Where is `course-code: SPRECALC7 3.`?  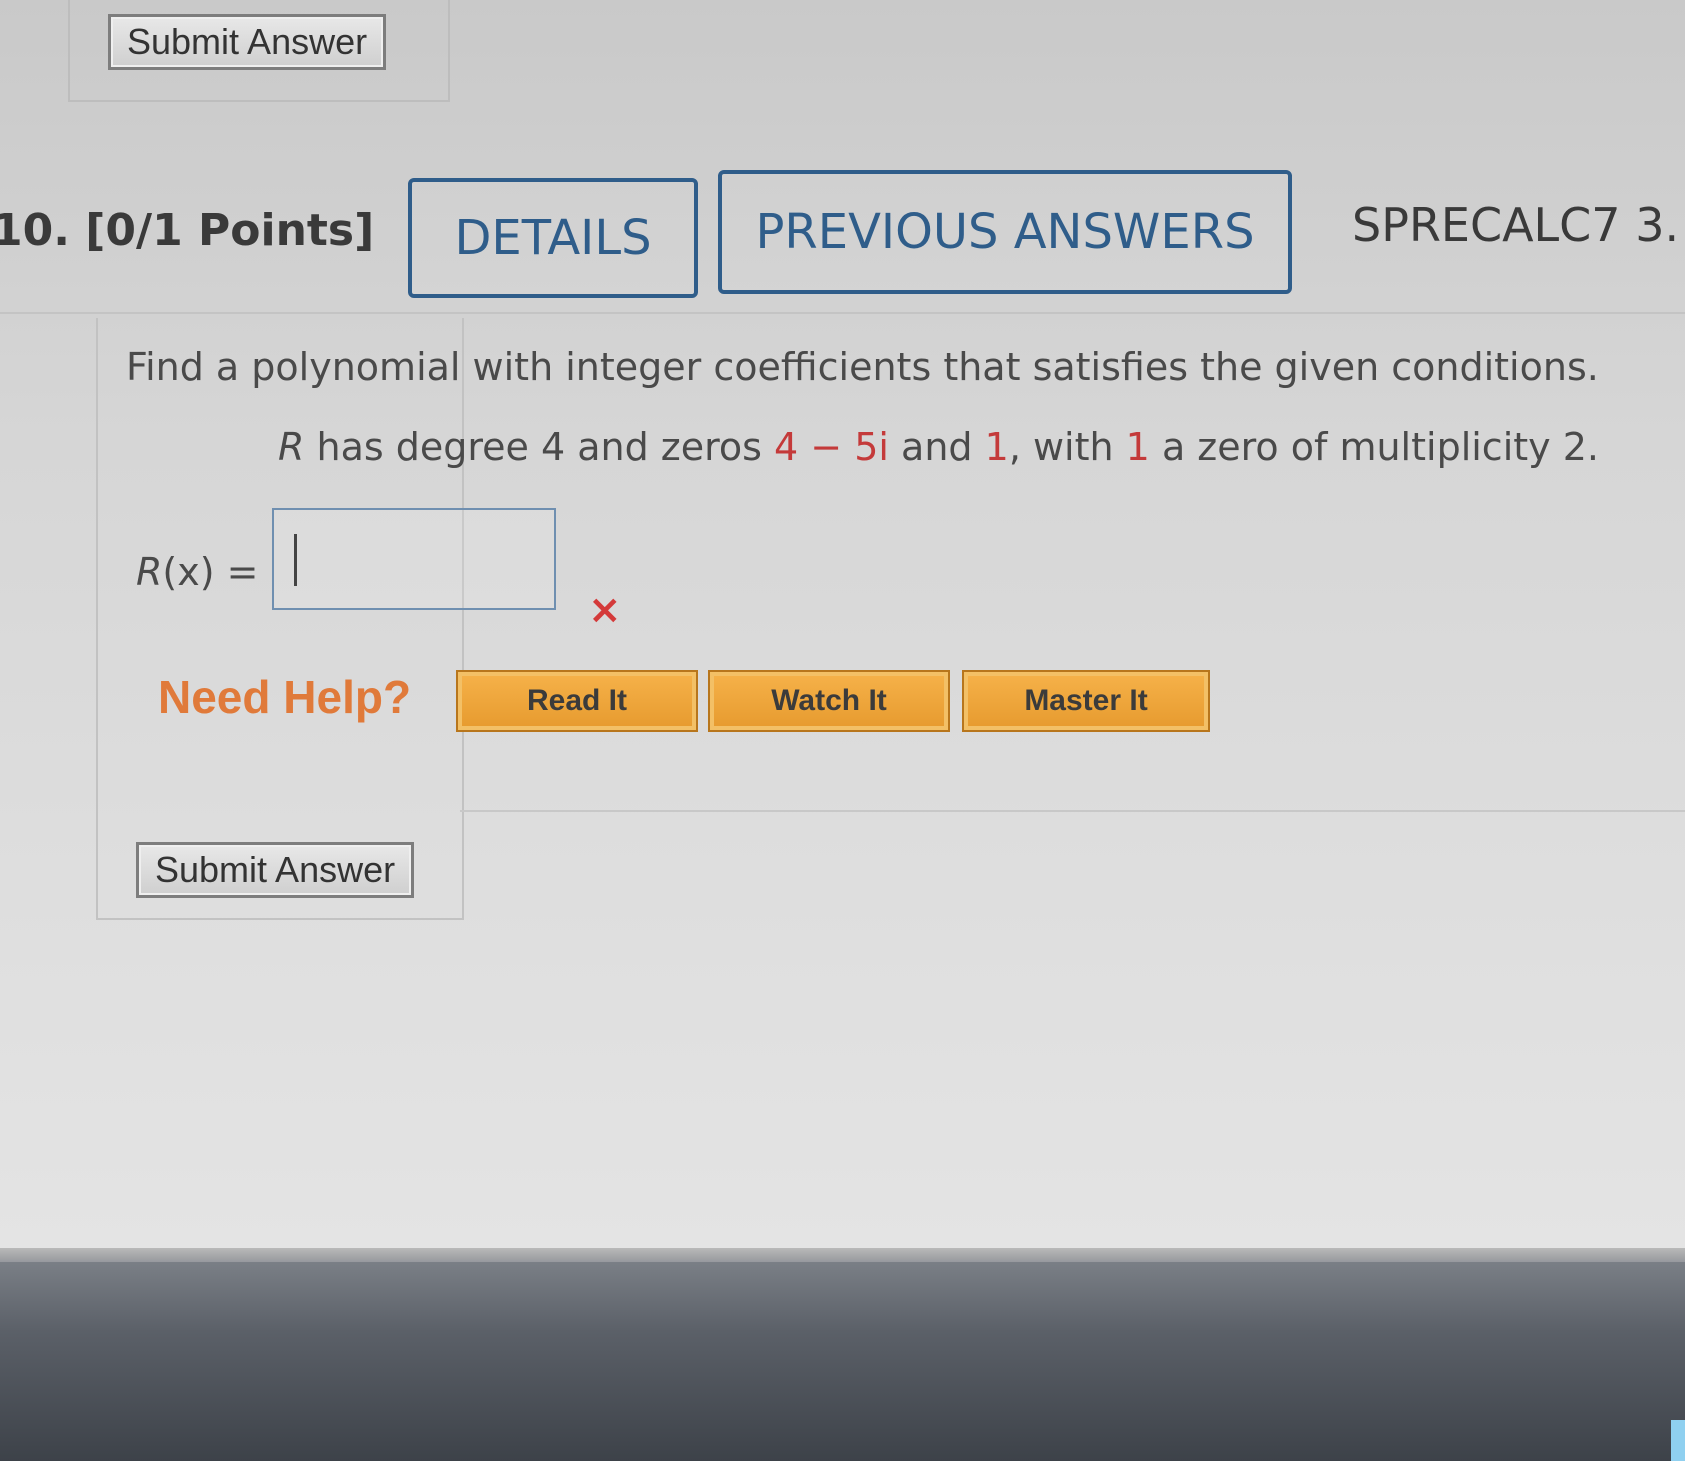 course-code: SPRECALC7 3. is located at coordinates (1516, 225).